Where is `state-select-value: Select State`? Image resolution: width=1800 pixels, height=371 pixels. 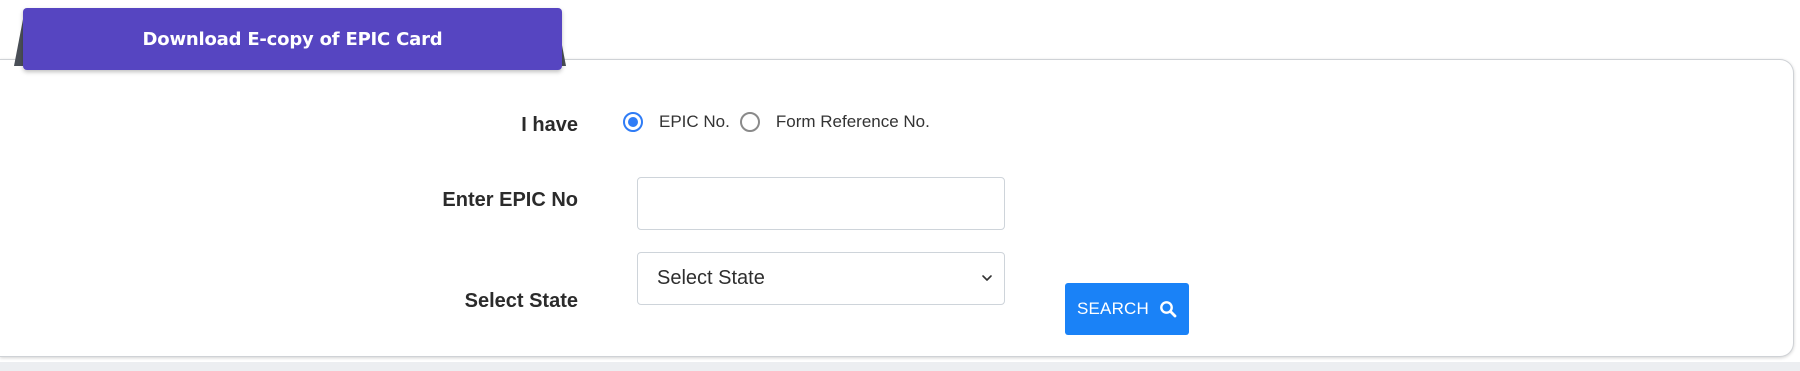 state-select-value: Select State is located at coordinates (711, 278).